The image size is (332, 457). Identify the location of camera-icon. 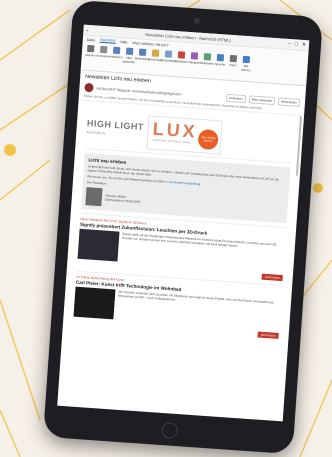
(197, 21).